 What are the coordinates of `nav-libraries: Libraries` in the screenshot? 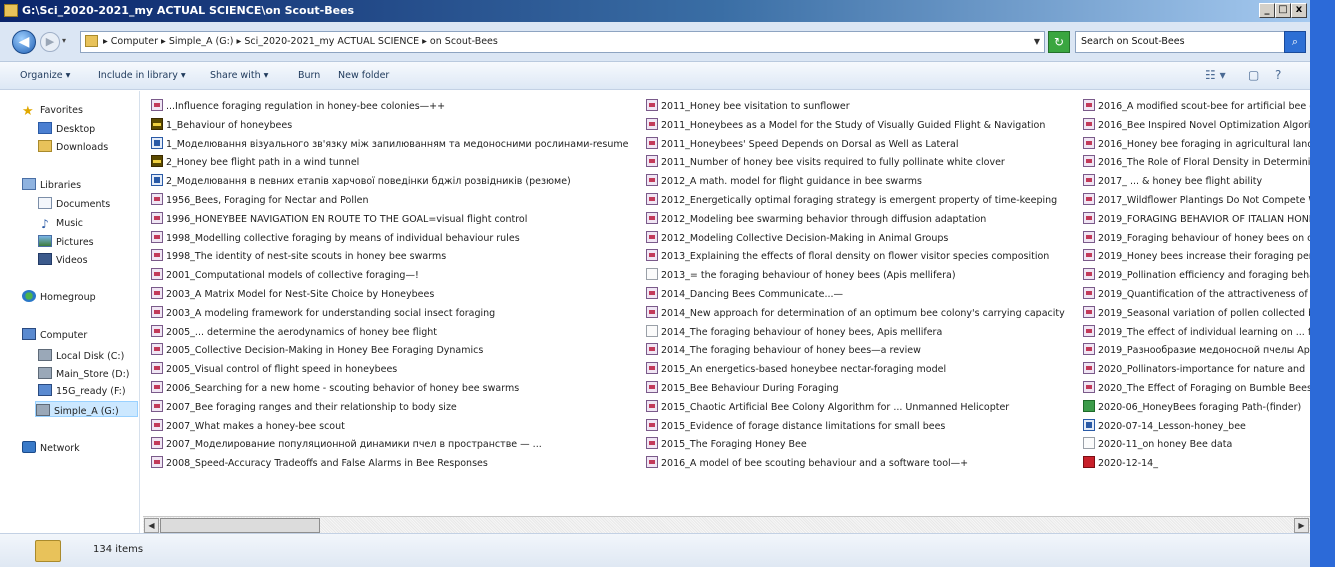 It's located at (91, 186).